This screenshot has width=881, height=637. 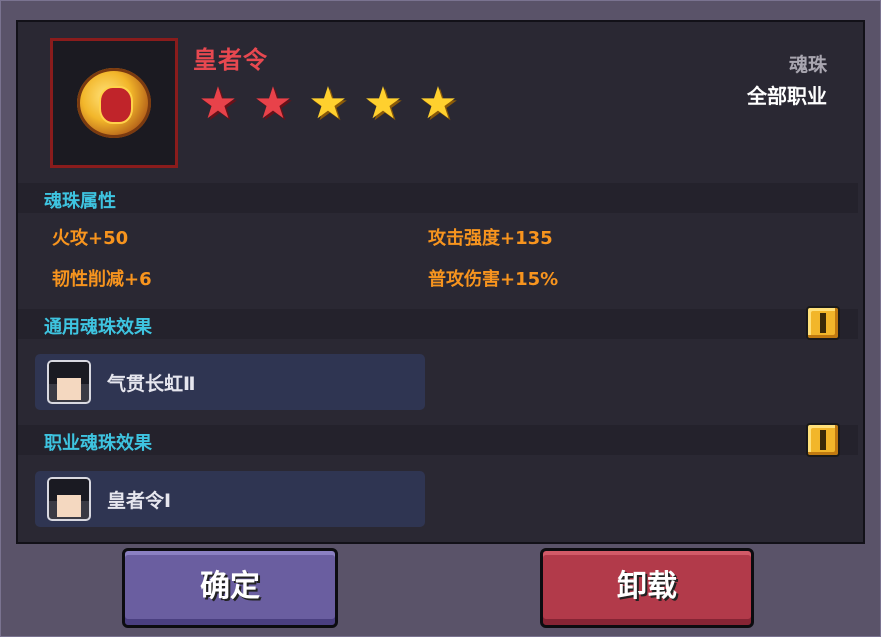 I want to click on attributes-header-bar, so click(x=438, y=198).